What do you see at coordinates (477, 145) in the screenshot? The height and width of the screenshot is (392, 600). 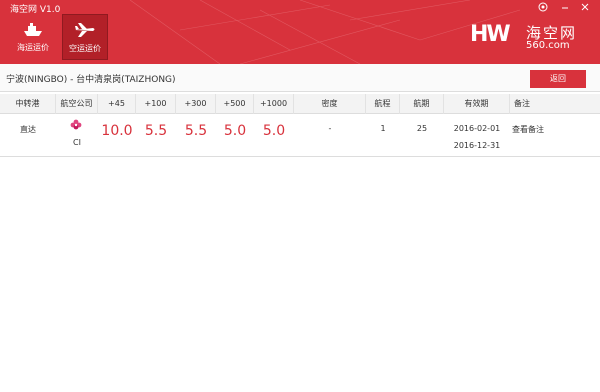 I see `valid-to: 2016-12-31` at bounding box center [477, 145].